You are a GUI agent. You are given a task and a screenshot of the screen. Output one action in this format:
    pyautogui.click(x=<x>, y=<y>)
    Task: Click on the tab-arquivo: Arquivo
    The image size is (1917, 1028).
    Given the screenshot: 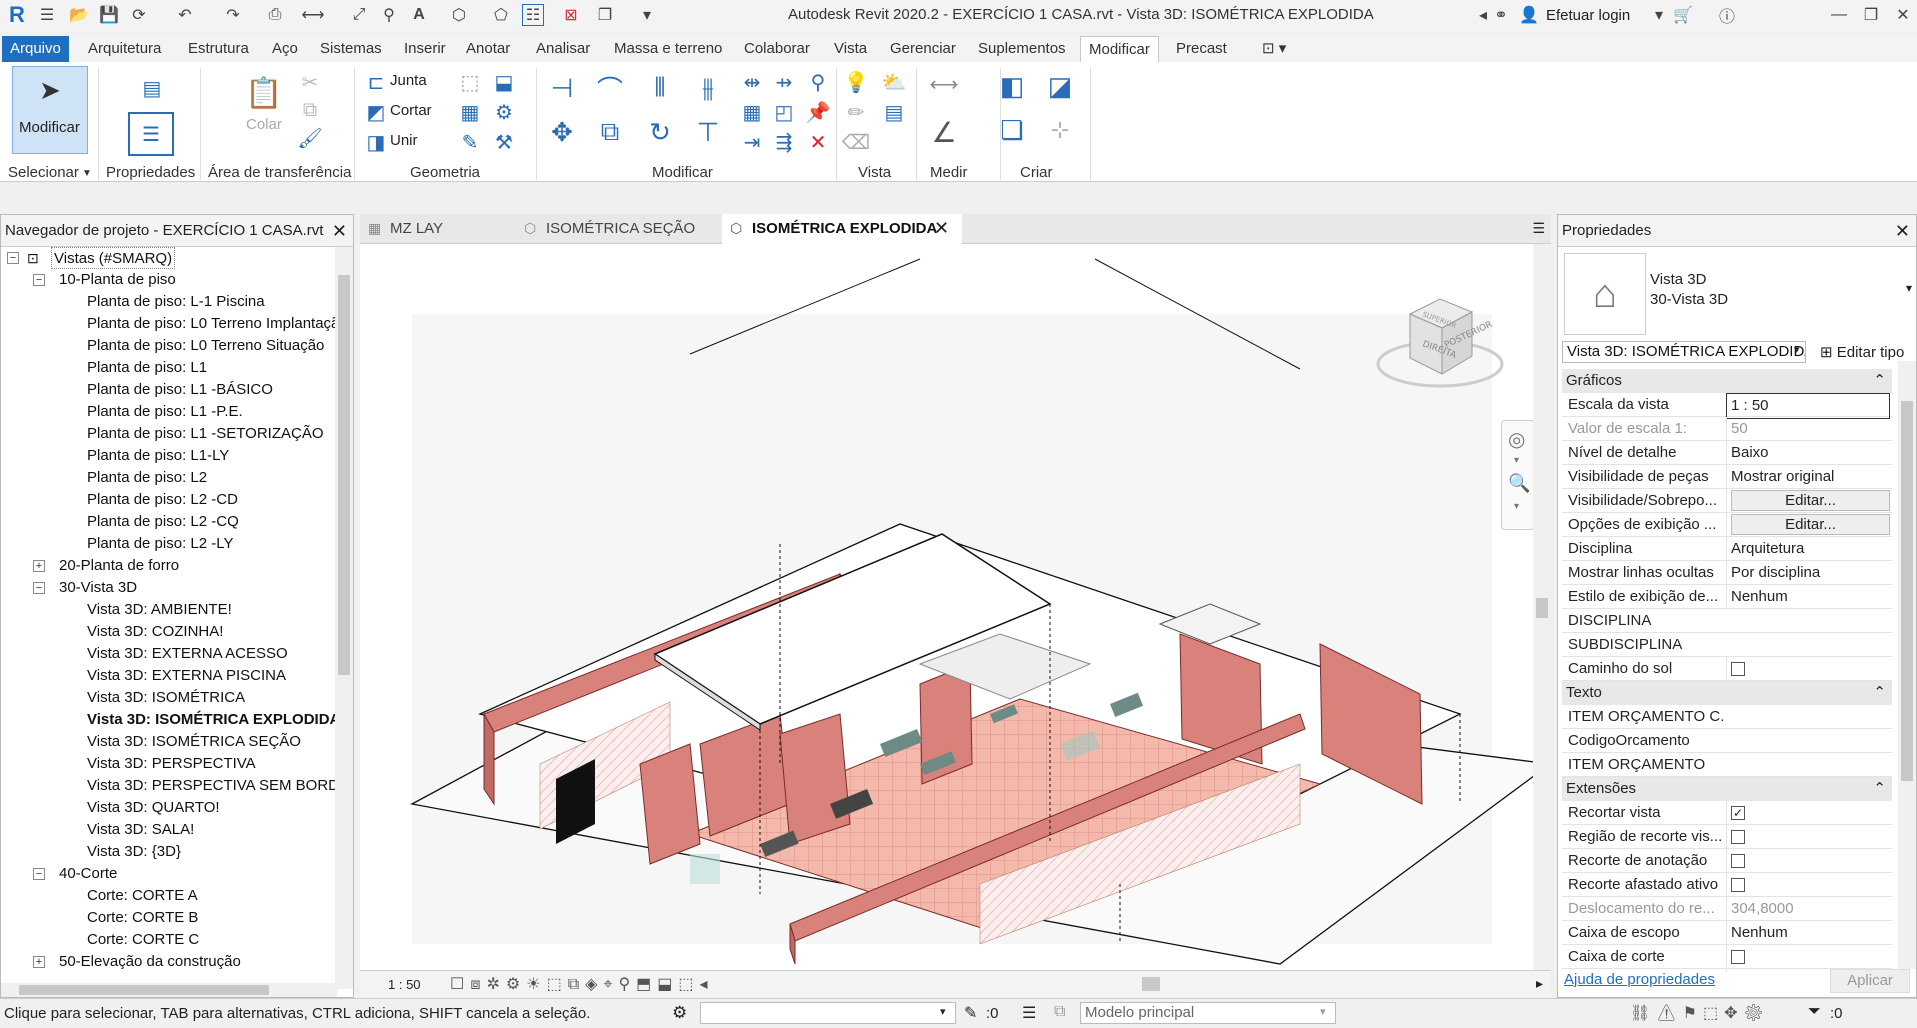 What is the action you would take?
    pyautogui.click(x=35, y=49)
    